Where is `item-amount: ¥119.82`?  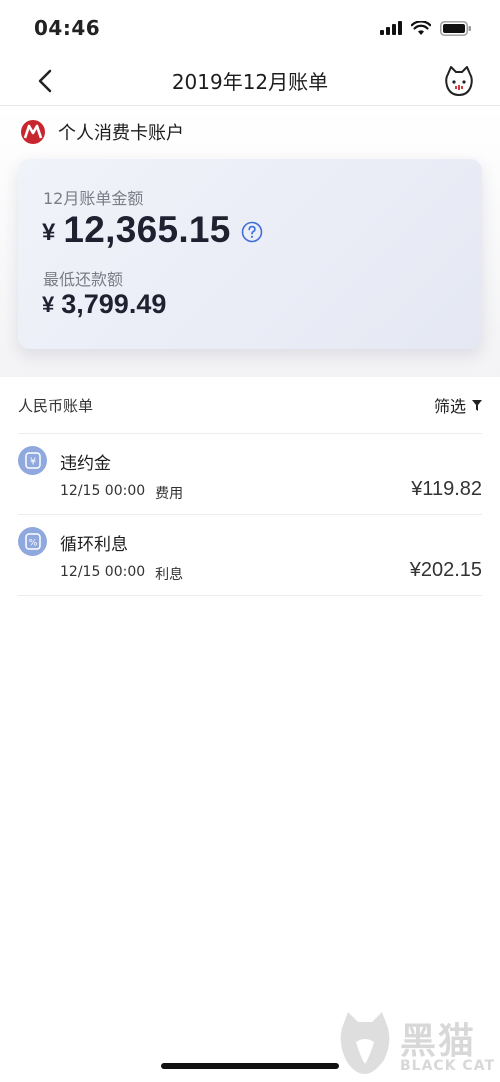 item-amount: ¥119.82 is located at coordinates (446, 489).